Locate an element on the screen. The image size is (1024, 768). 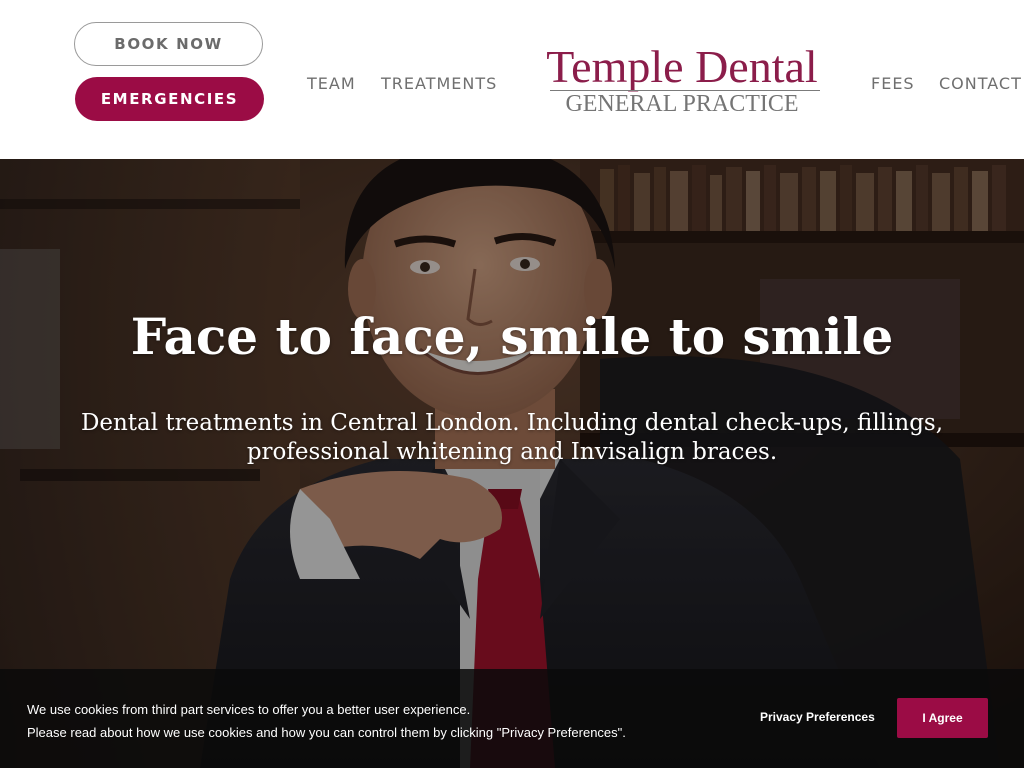
nav-link-treatments: TREATMENTS is located at coordinates (439, 83).